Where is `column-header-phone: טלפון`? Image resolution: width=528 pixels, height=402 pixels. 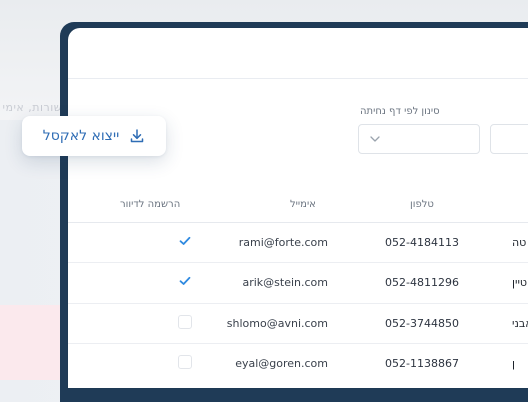
column-header-phone: טלפון is located at coordinates (422, 204).